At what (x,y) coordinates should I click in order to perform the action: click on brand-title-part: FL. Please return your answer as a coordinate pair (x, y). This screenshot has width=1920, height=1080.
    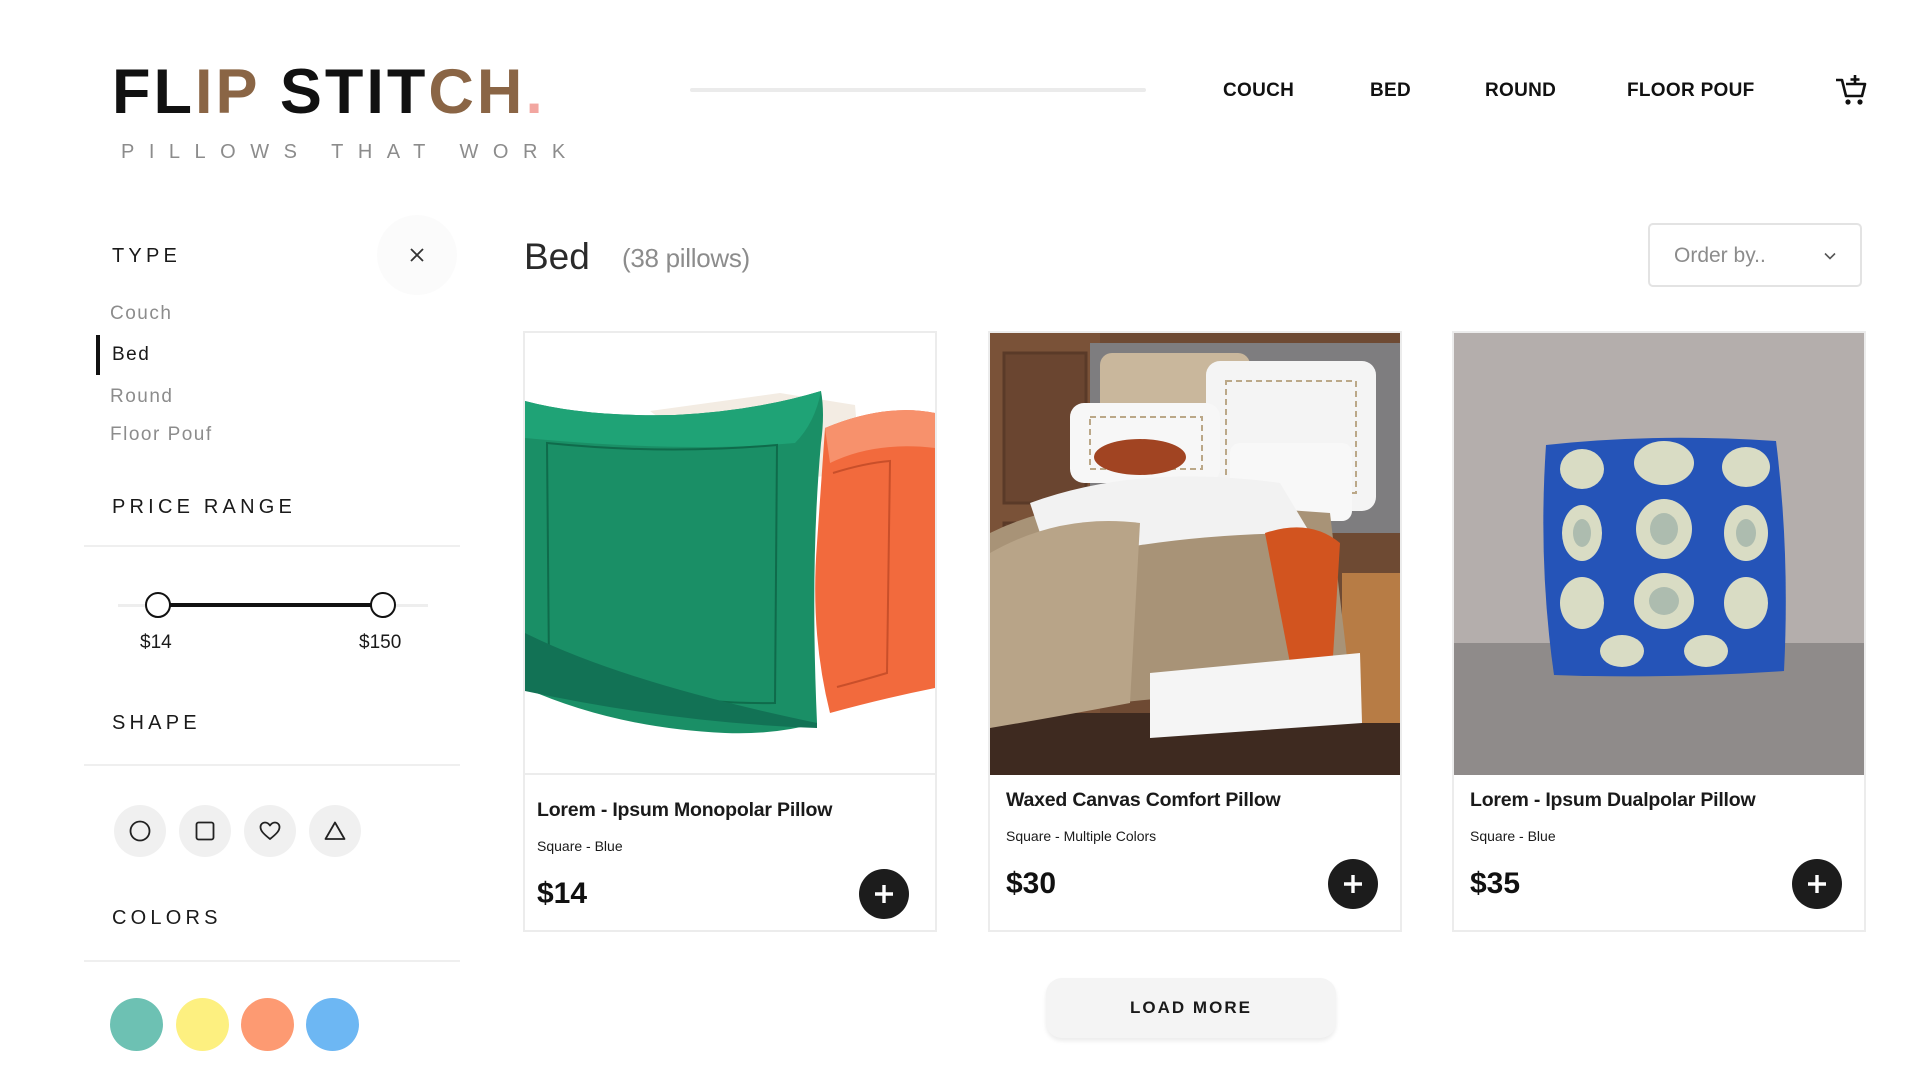
    Looking at the image, I should click on (153, 92).